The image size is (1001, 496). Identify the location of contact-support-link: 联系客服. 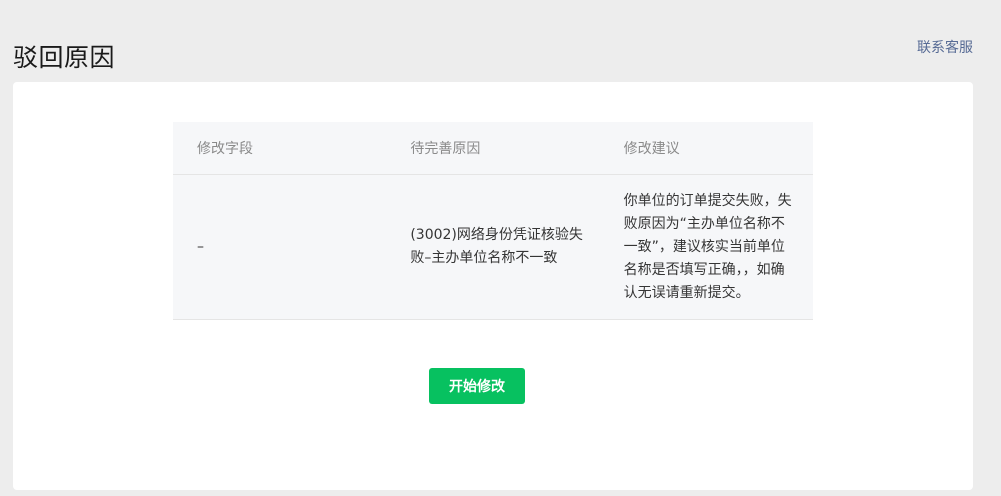
(945, 48).